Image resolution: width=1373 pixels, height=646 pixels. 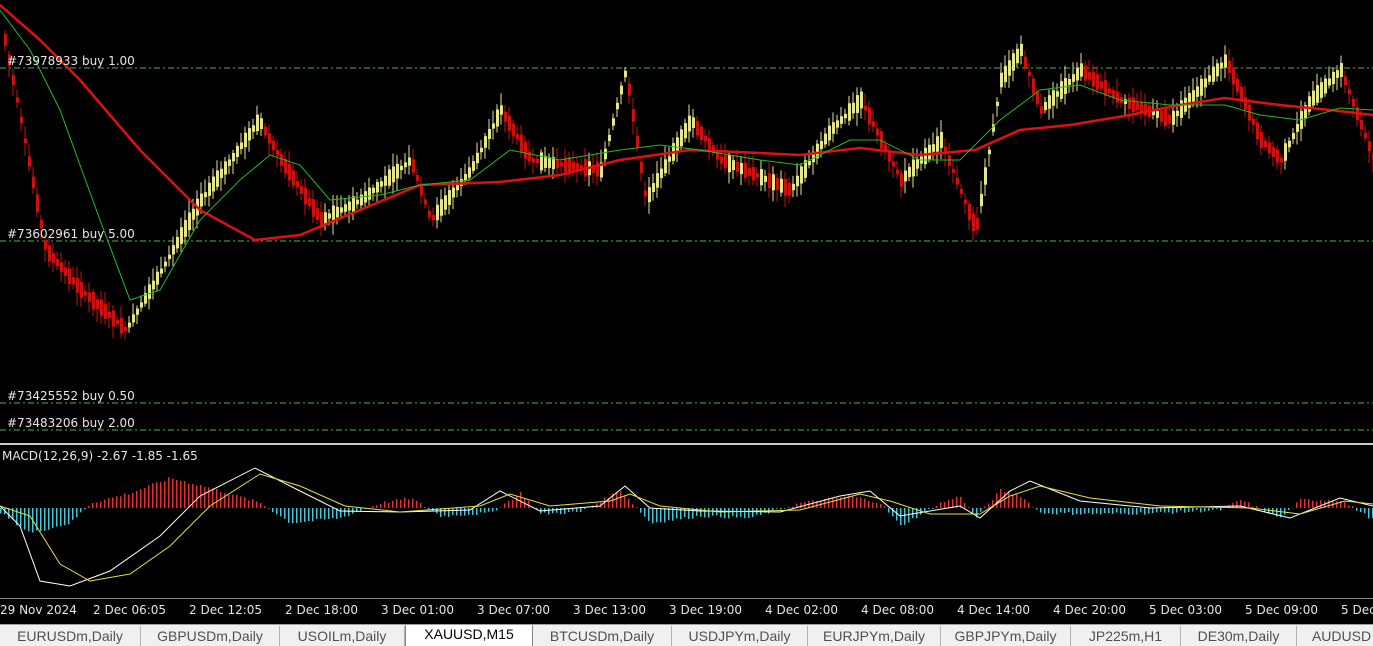 What do you see at coordinates (71, 61) in the screenshot?
I see `order-label-1: #73978933 buy 1.00` at bounding box center [71, 61].